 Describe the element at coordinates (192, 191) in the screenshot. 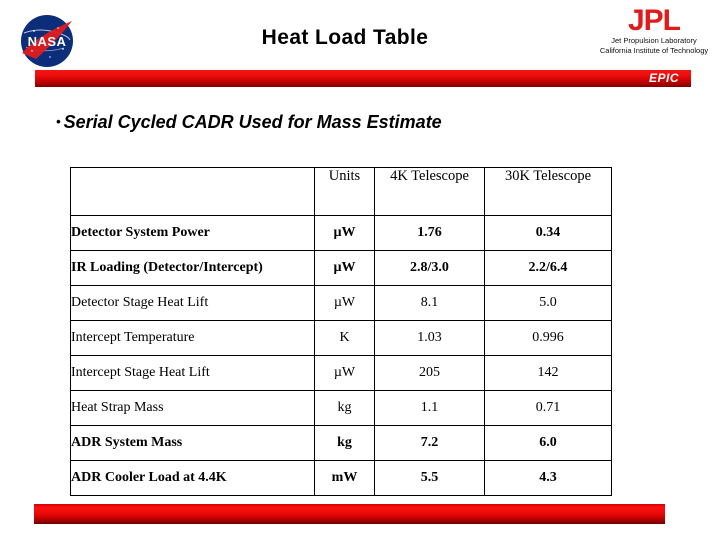

I see `column-header-blank` at that location.